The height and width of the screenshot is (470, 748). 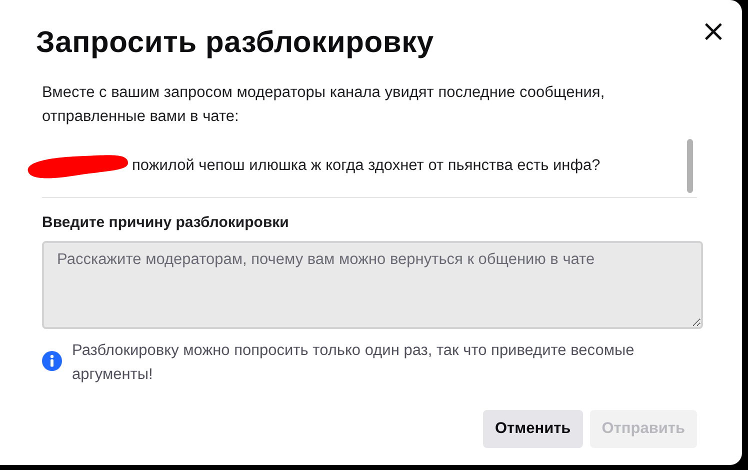 I want to click on dialog-title: Запросить разблокировку, so click(x=235, y=43).